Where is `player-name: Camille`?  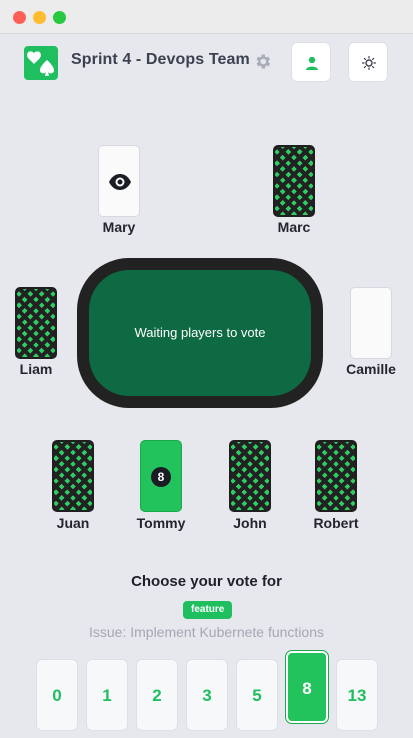 player-name: Camille is located at coordinates (371, 369).